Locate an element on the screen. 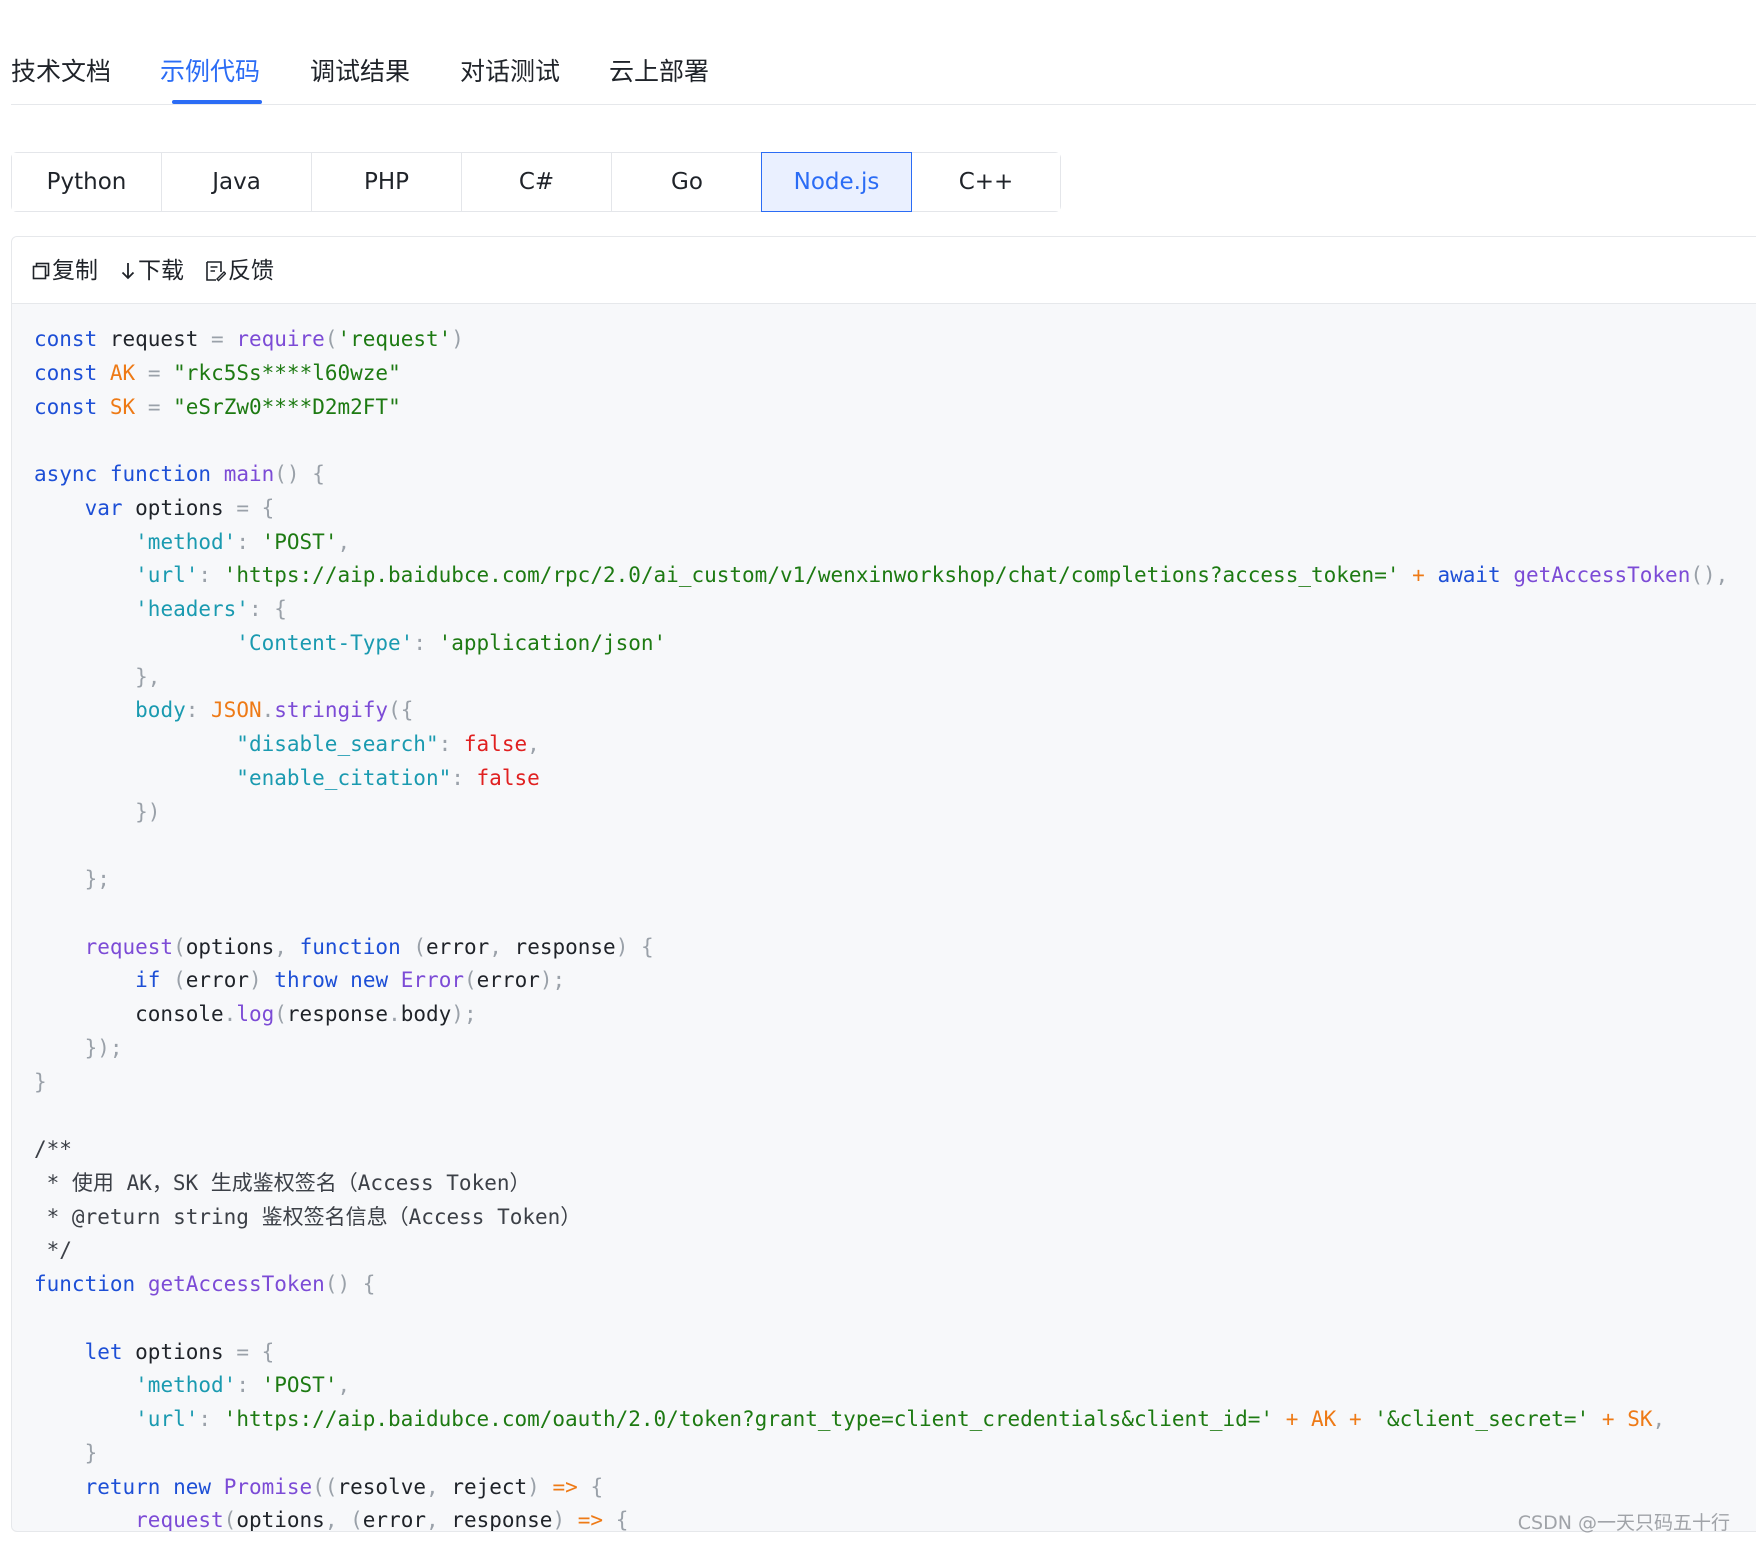  code-token: ( is located at coordinates (470, 980).